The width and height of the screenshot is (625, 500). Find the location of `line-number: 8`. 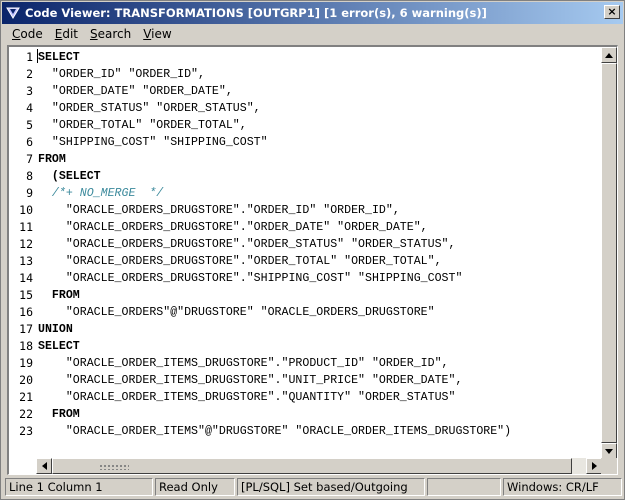

line-number: 8 is located at coordinates (29, 176).